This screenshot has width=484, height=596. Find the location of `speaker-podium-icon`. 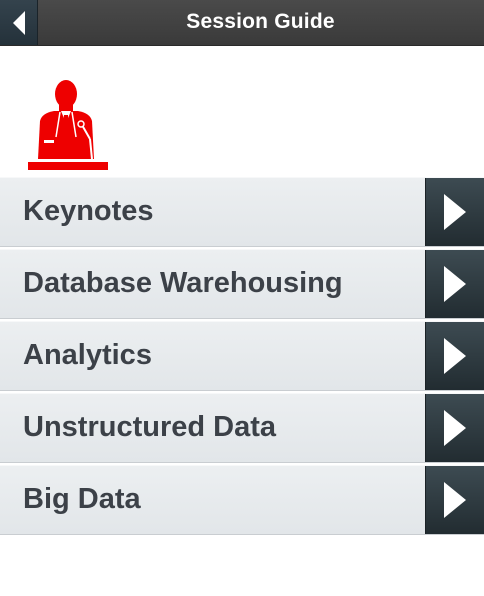

speaker-podium-icon is located at coordinates (68, 125).